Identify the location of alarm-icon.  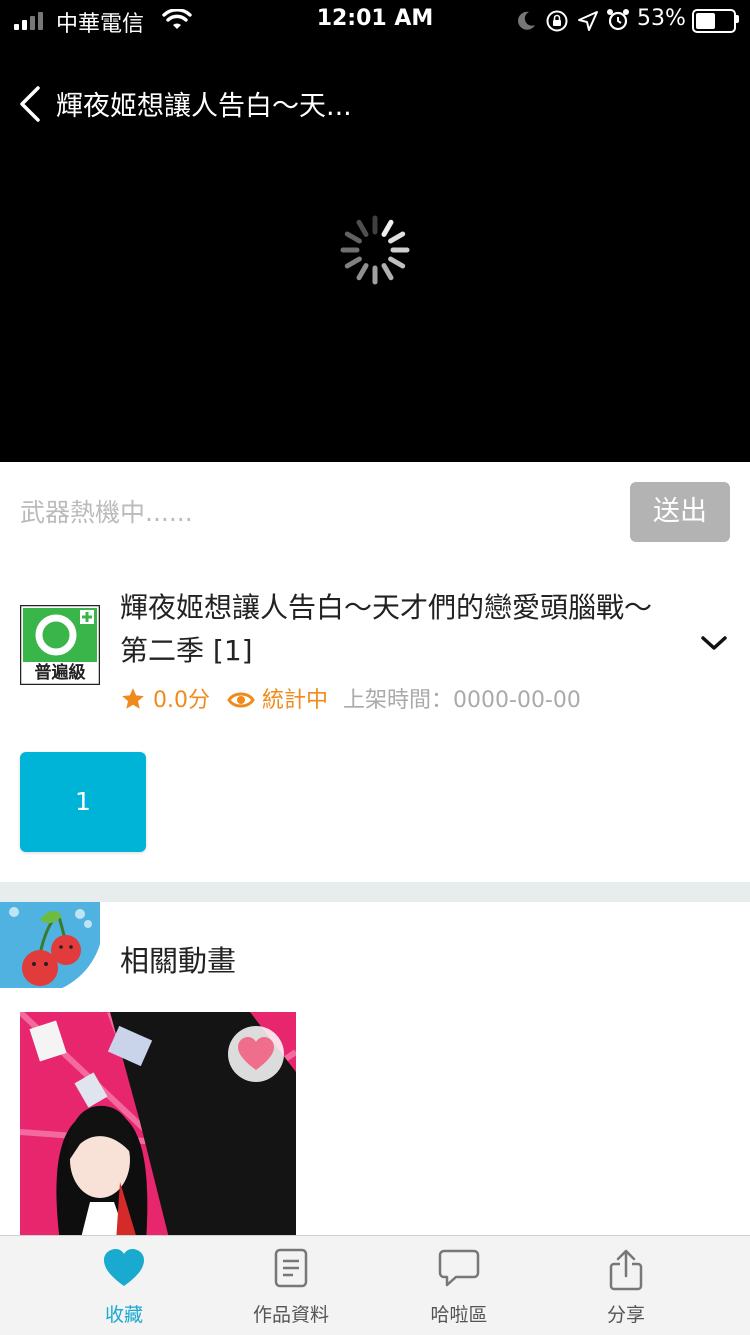
(618, 20).